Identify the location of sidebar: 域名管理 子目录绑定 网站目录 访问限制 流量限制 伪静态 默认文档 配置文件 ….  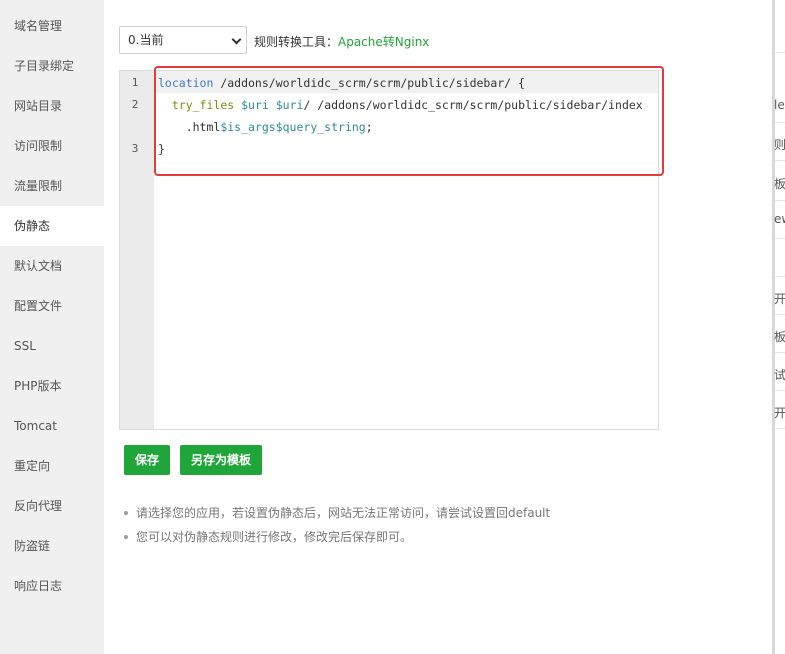
(52, 327).